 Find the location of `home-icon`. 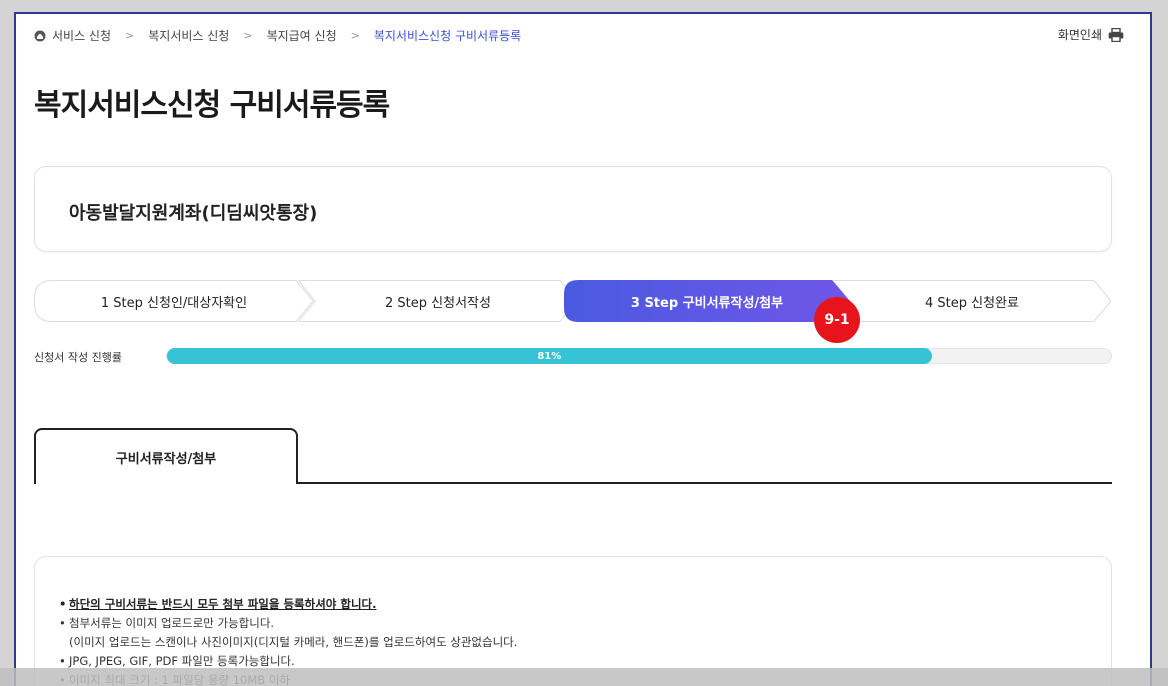

home-icon is located at coordinates (40, 36).